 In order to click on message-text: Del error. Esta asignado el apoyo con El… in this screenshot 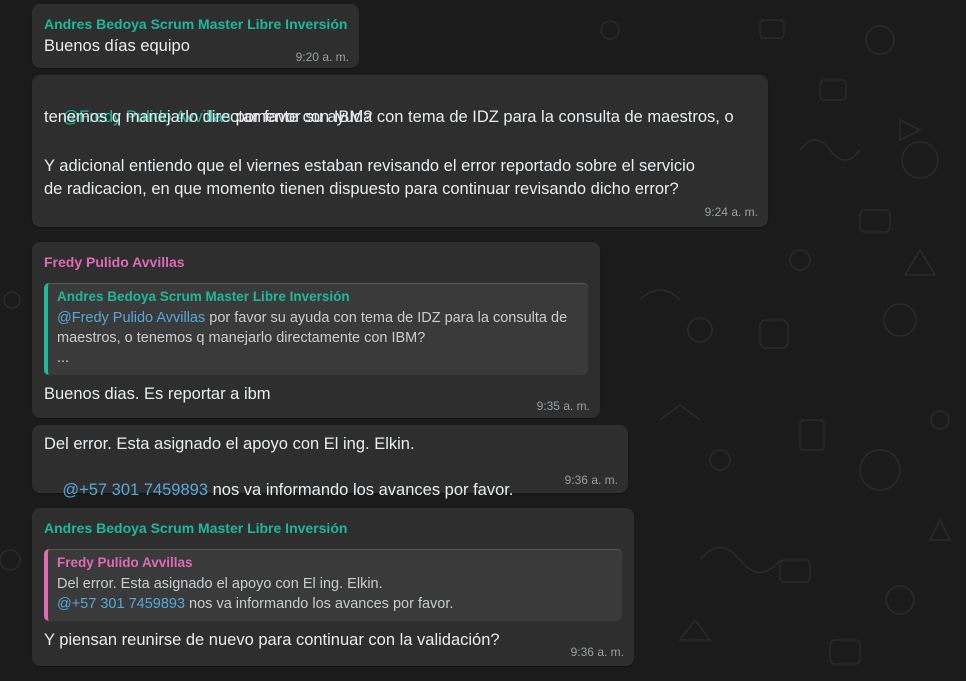, I will do `click(229, 444)`.